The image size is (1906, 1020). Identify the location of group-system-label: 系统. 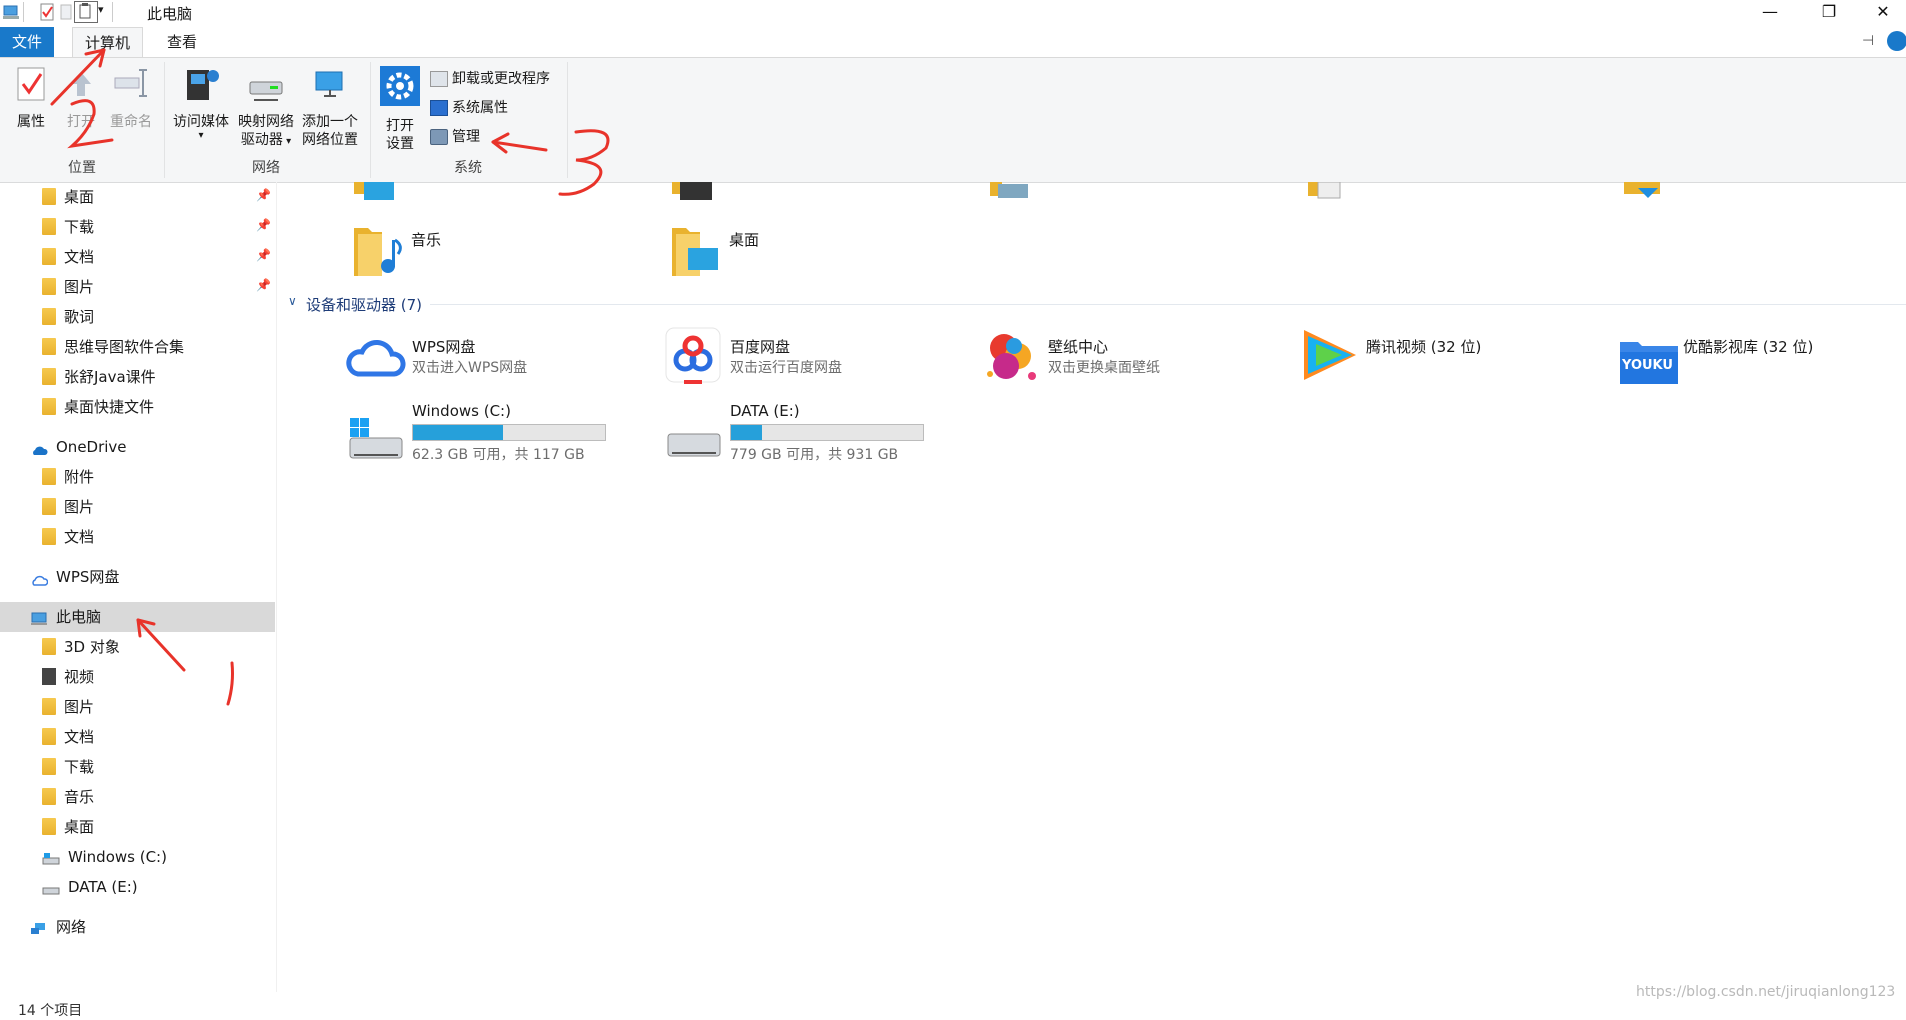
(468, 168).